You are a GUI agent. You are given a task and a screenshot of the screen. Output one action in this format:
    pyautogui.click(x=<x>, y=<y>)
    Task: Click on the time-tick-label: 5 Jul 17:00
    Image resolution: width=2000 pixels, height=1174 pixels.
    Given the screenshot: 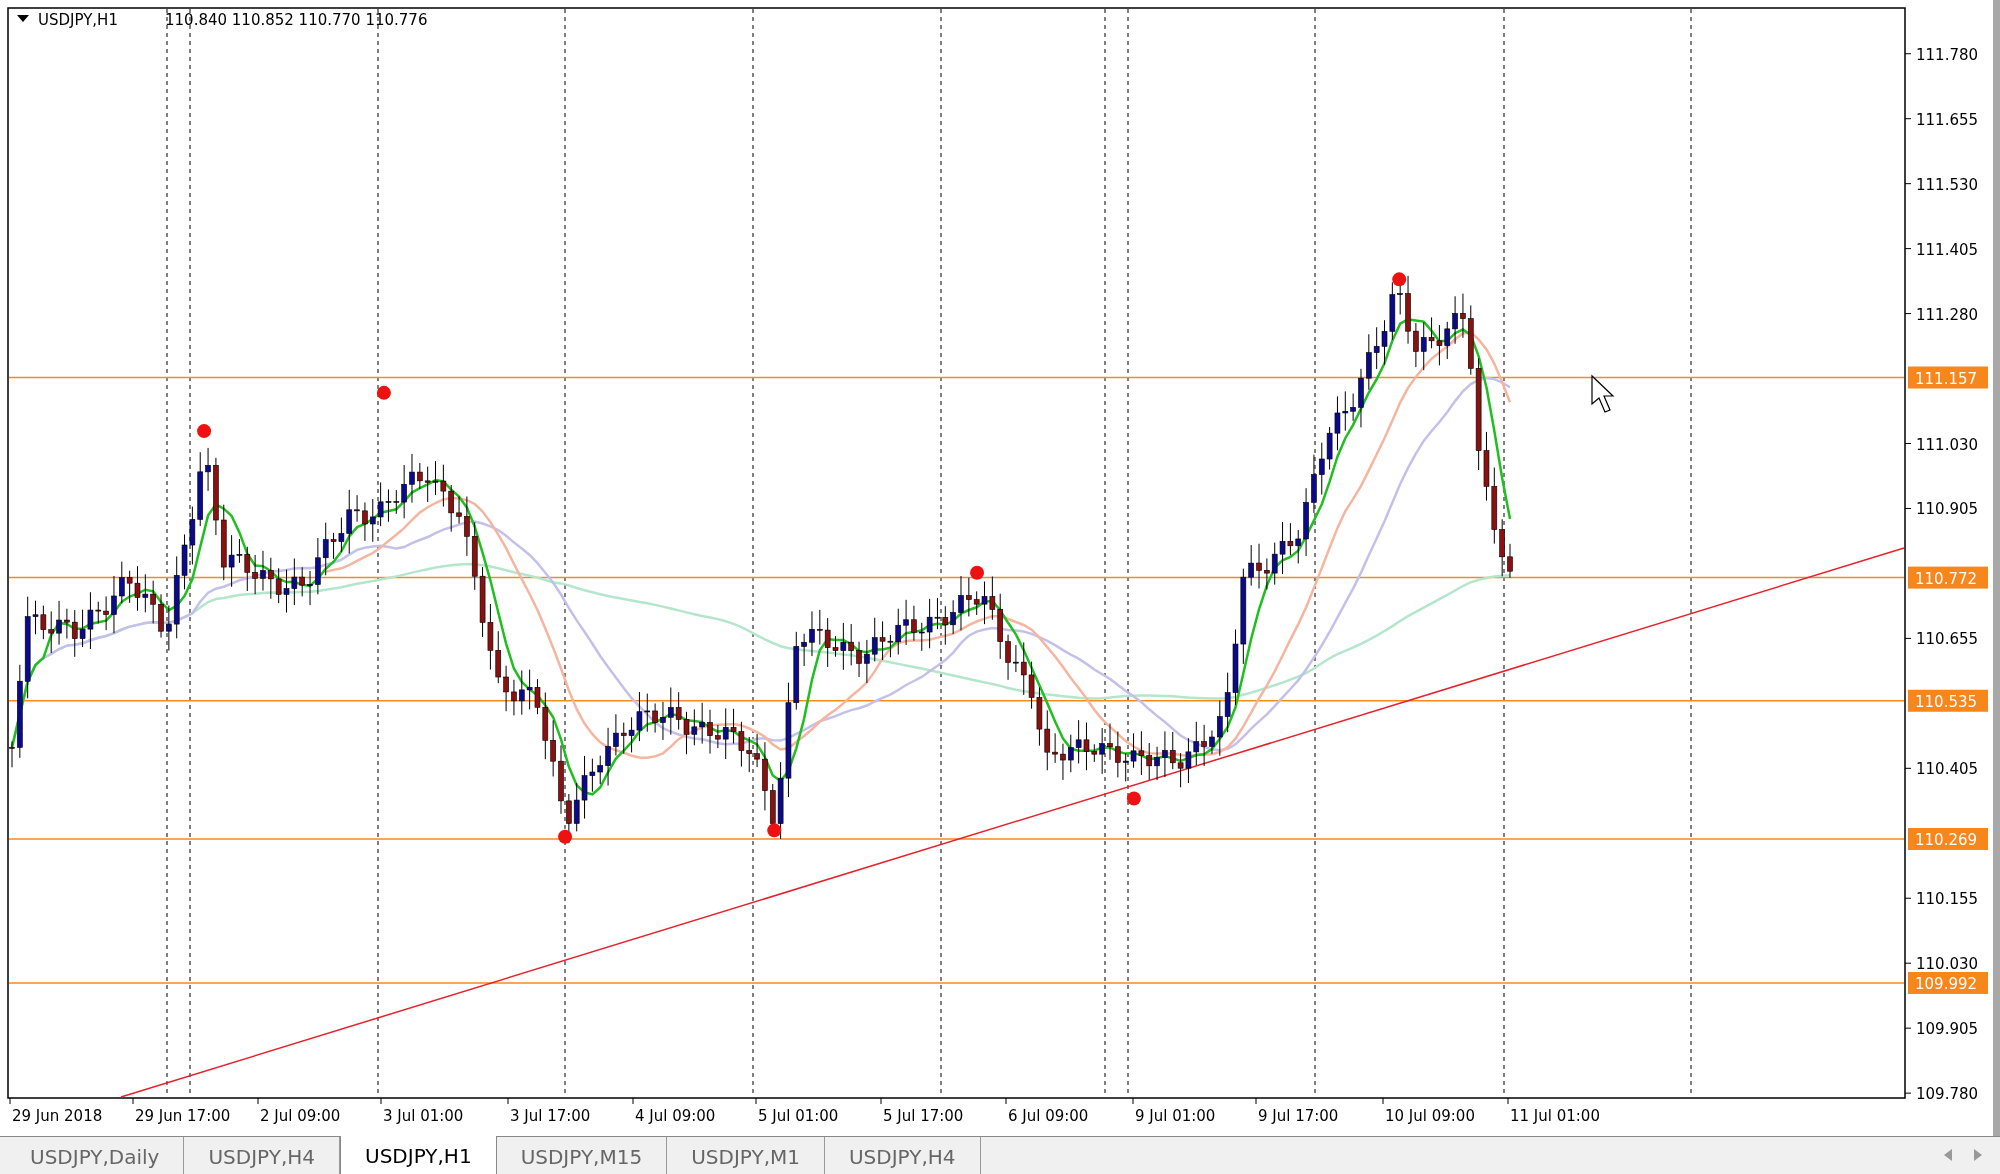 What is the action you would take?
    pyautogui.click(x=923, y=1116)
    